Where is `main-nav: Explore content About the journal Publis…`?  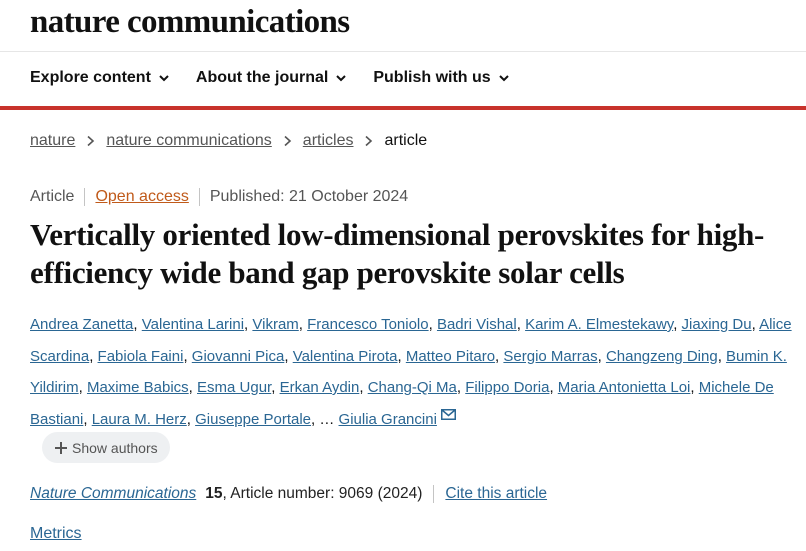
main-nav: Explore content About the journal Publis… is located at coordinates (283, 78).